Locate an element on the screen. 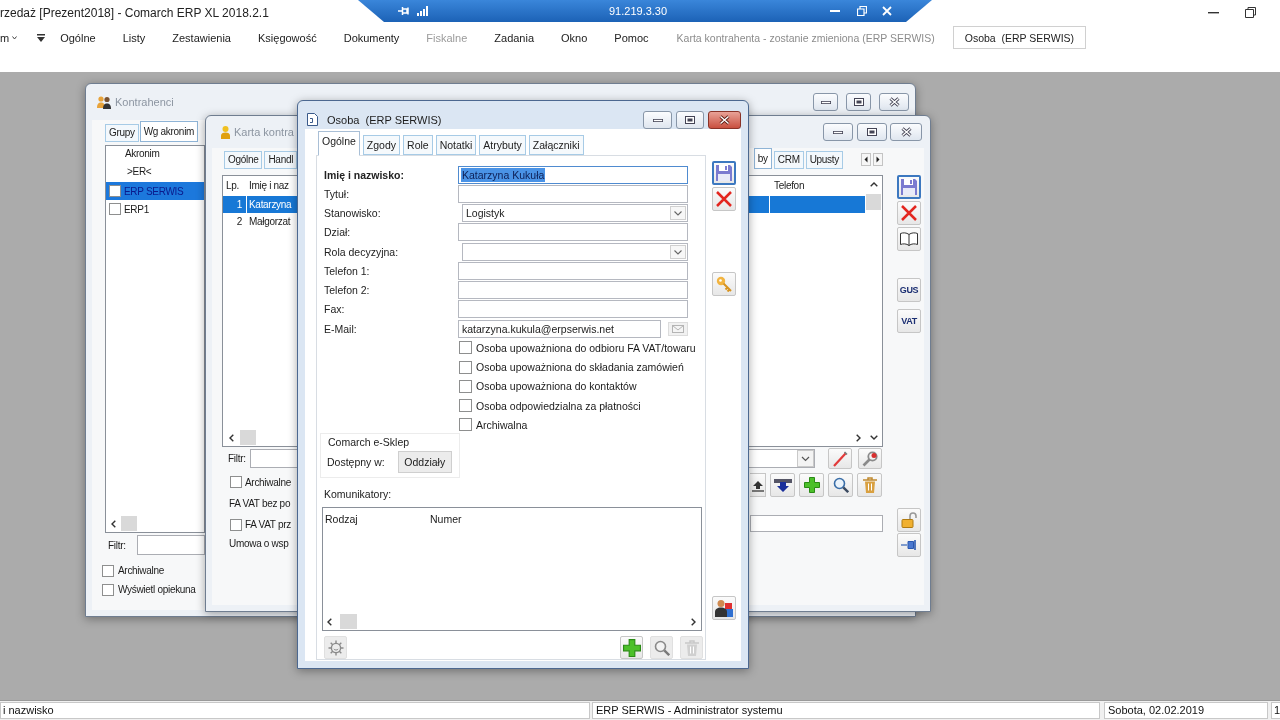  column-header: Telefon is located at coordinates (817, 185).